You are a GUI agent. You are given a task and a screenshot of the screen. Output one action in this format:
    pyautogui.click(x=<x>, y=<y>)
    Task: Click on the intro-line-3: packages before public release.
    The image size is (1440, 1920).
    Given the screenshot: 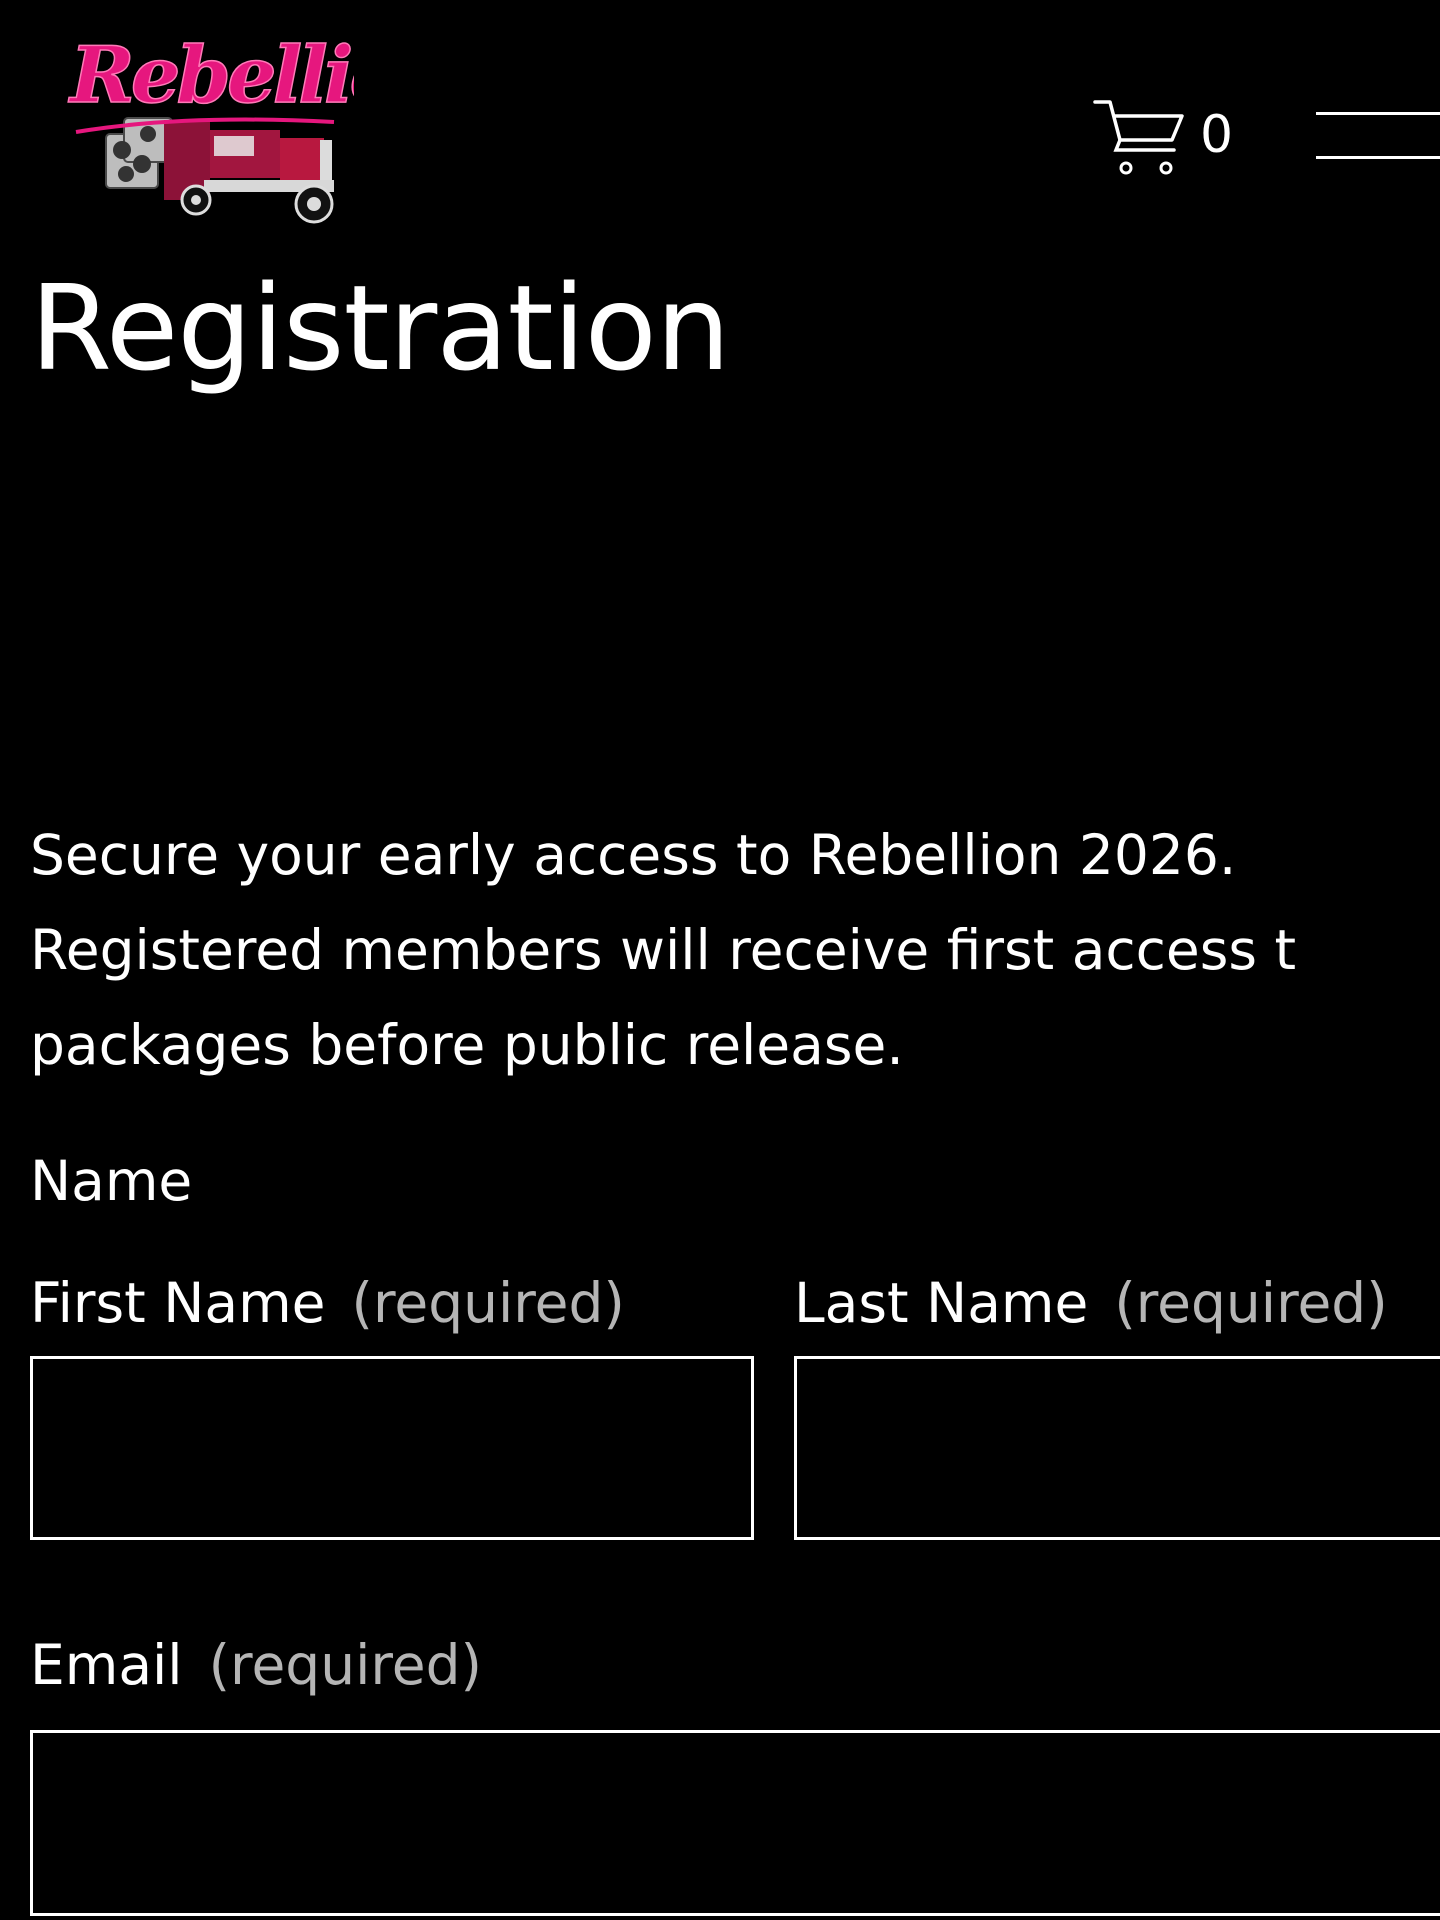 What is the action you would take?
    pyautogui.click(x=467, y=1045)
    